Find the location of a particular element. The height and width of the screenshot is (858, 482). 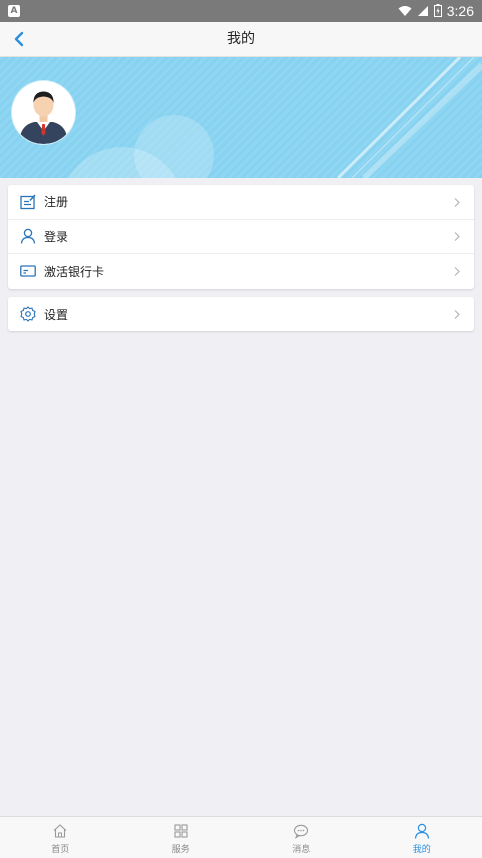

profile-banner is located at coordinates (241, 117).